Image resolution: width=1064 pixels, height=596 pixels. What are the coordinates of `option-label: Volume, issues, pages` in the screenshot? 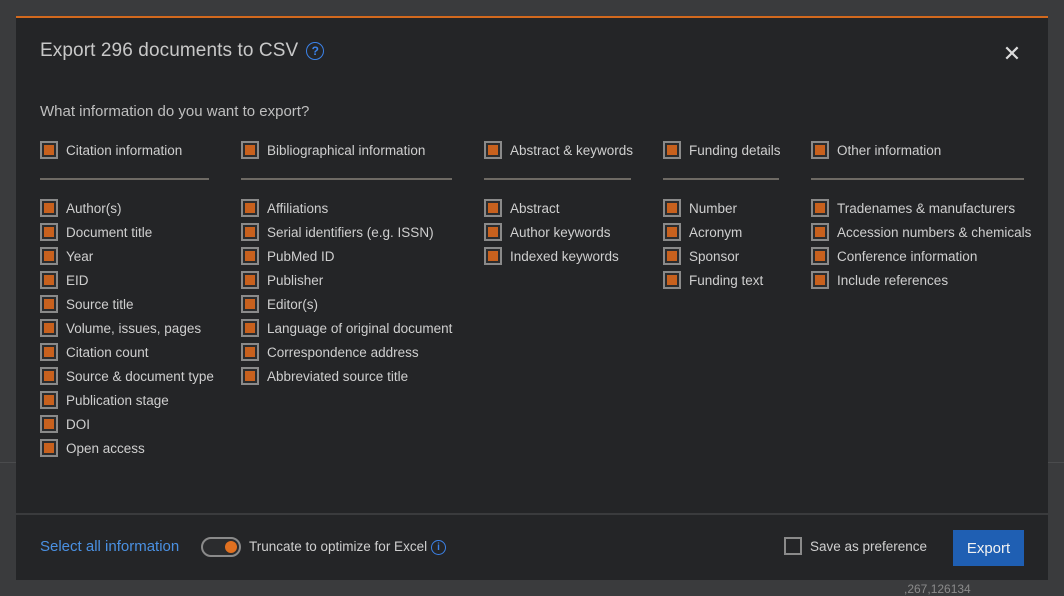 It's located at (134, 328).